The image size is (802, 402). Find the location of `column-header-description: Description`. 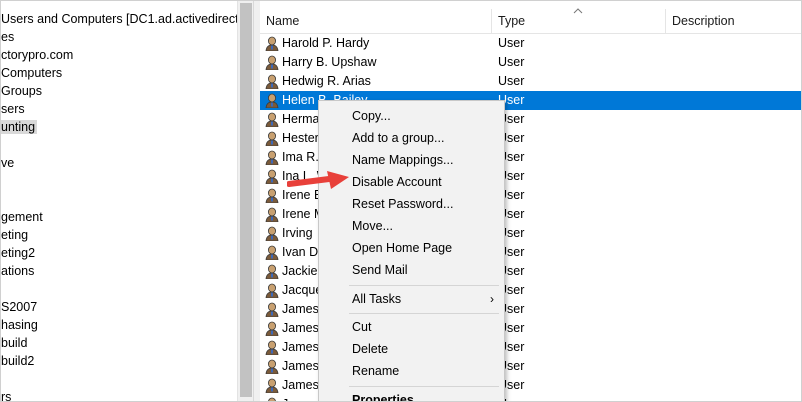

column-header-description: Description is located at coordinates (733, 21).